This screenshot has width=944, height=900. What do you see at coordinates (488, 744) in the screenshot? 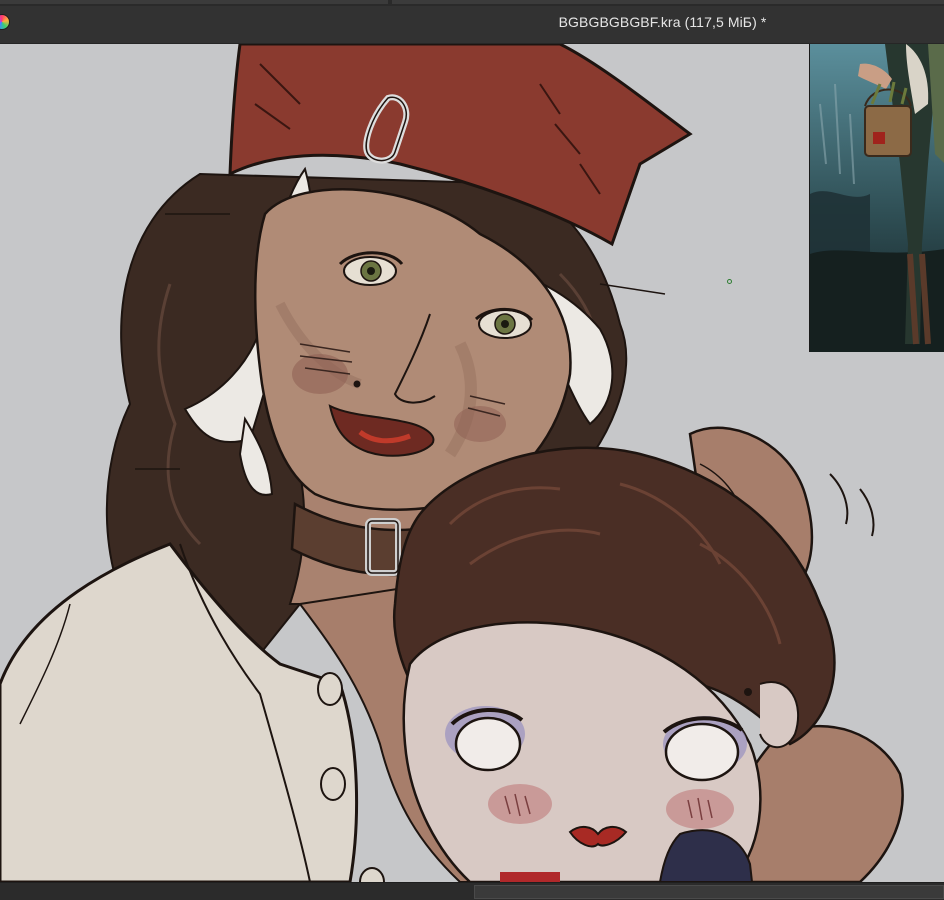
I see `small-eye-left` at bounding box center [488, 744].